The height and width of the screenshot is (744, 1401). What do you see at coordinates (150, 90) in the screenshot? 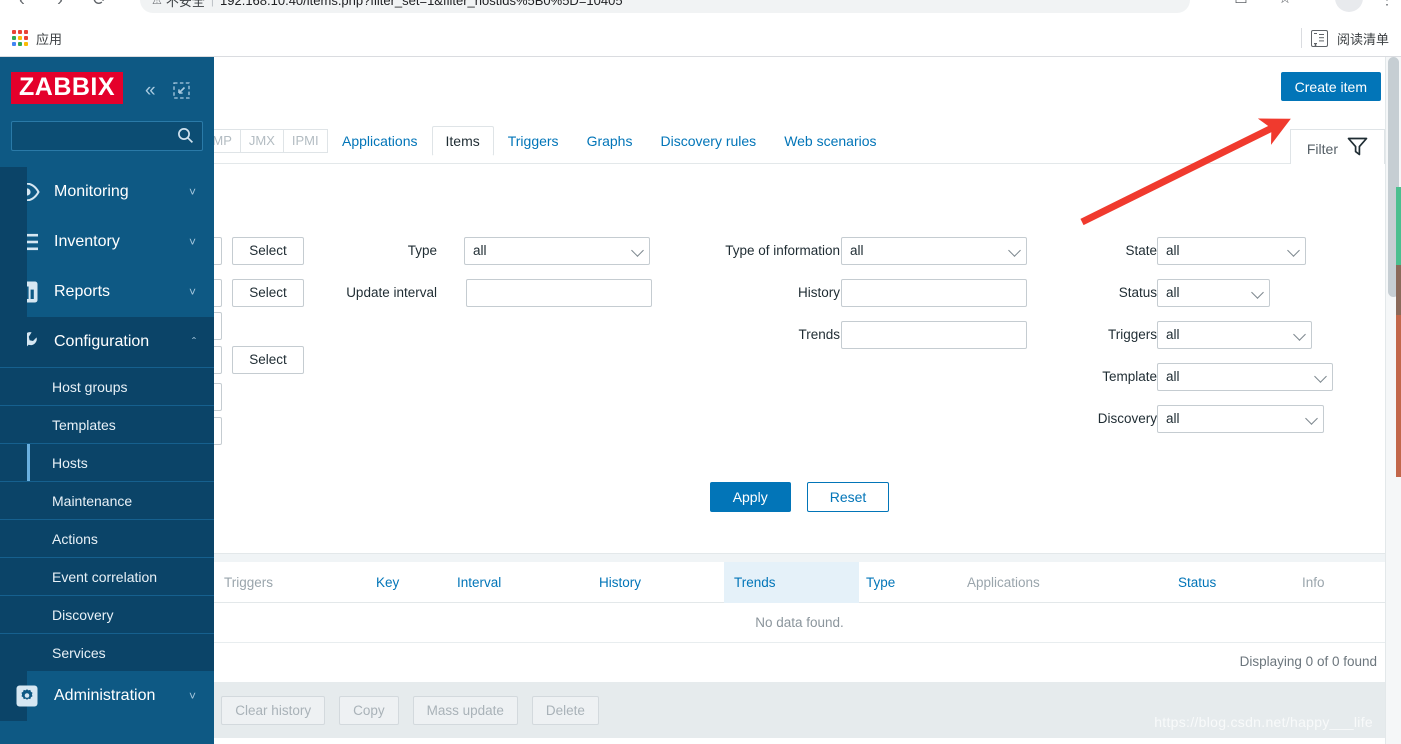
I see `collapse-sidebar-icon: «` at bounding box center [150, 90].